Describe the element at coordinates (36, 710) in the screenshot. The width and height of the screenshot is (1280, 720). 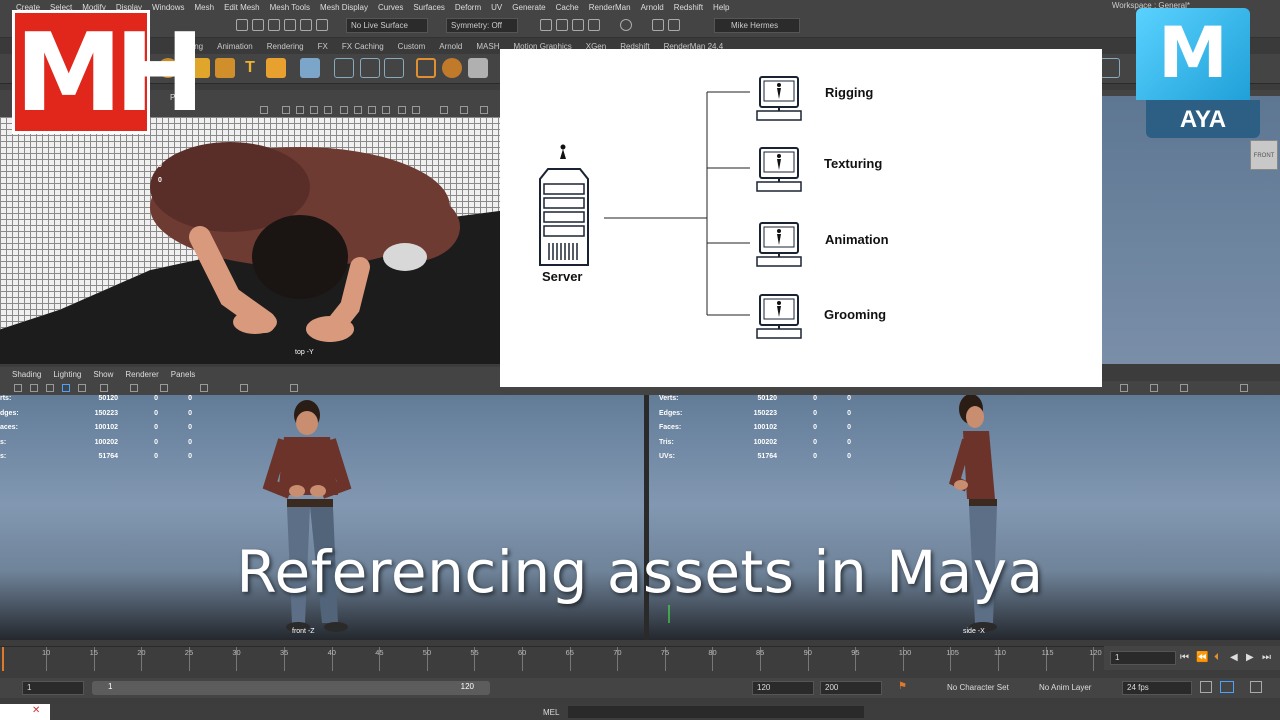
I see `close-icon: ✕` at that location.